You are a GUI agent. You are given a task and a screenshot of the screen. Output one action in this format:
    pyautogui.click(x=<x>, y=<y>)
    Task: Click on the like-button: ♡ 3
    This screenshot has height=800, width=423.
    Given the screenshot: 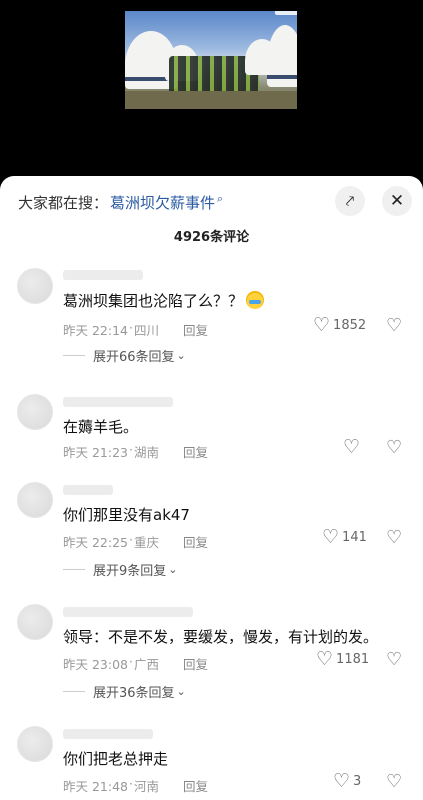 What is the action you would take?
    pyautogui.click(x=347, y=781)
    